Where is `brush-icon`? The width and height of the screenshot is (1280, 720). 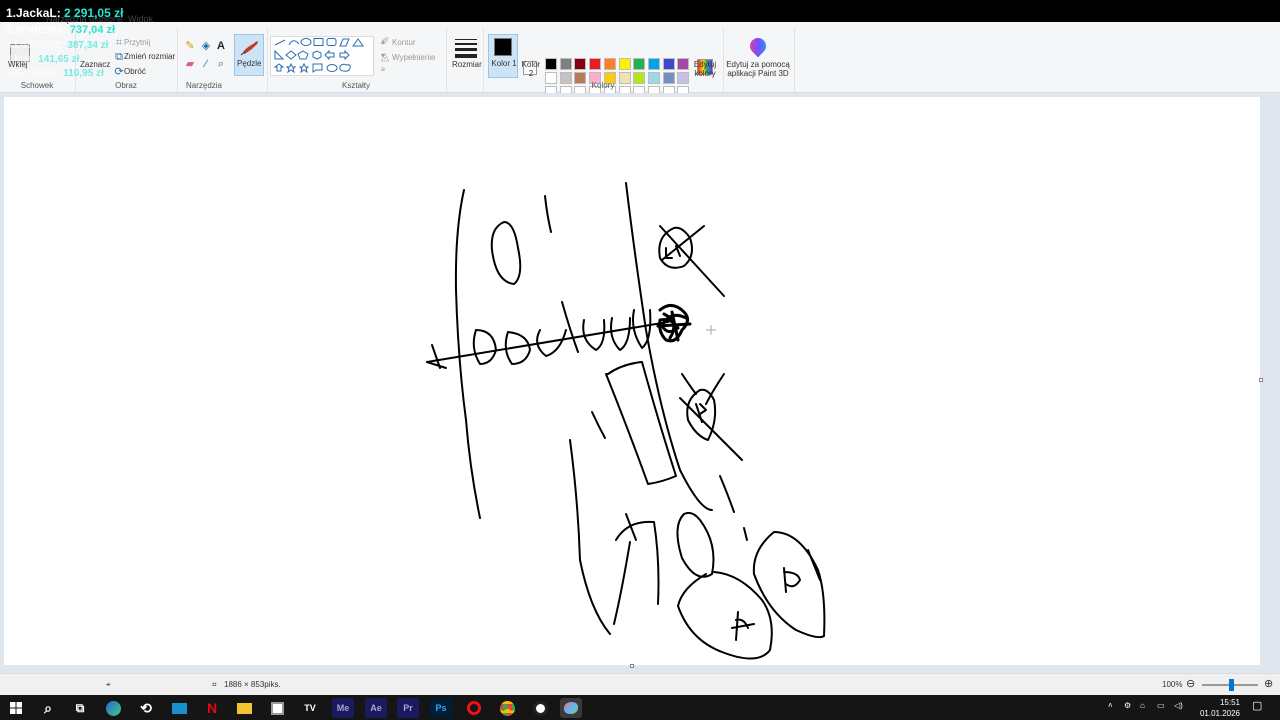 brush-icon is located at coordinates (249, 48).